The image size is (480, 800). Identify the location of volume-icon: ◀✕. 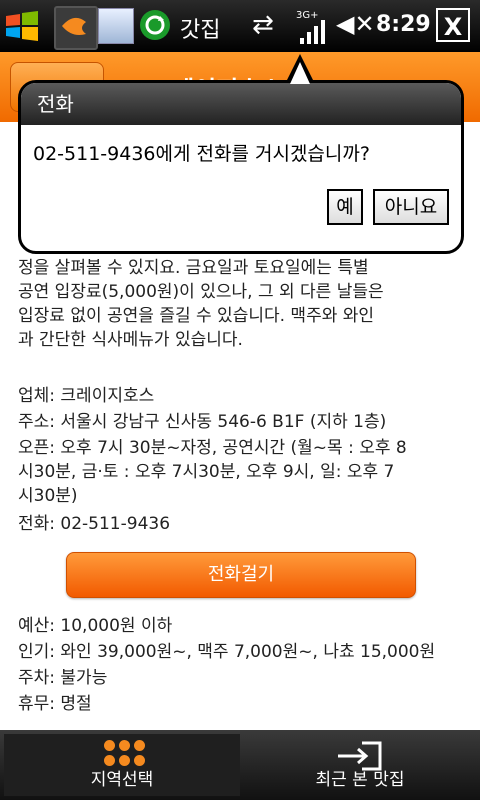
(355, 24).